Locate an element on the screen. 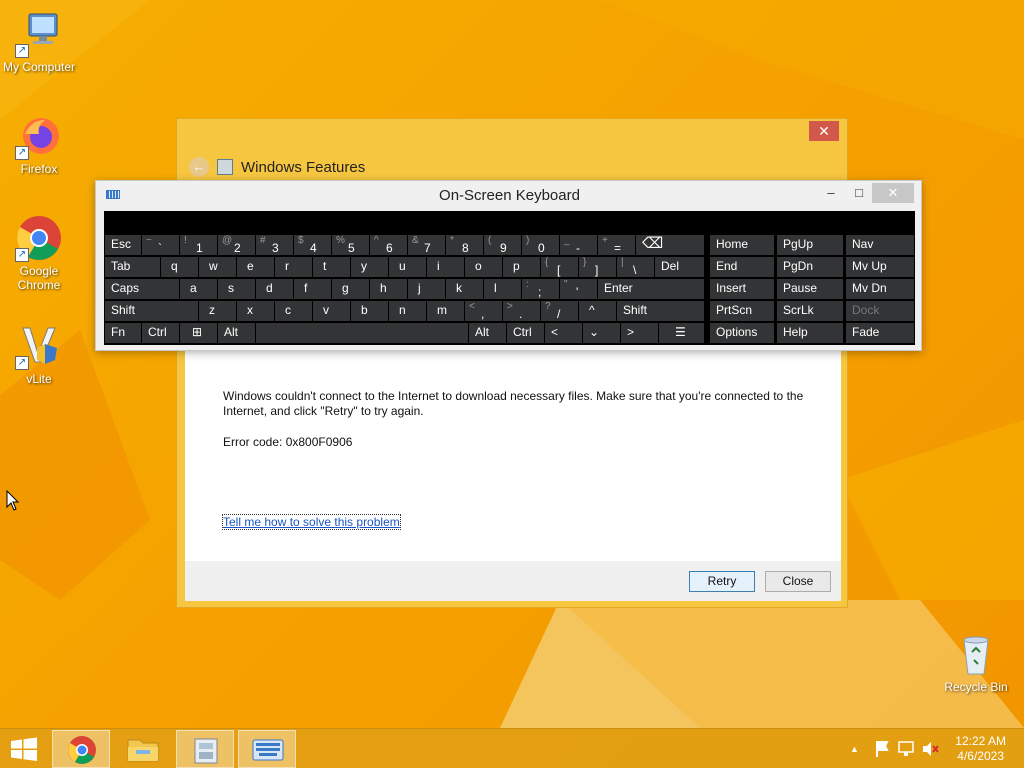 The height and width of the screenshot is (768, 1024). key-move-up: Mv Up is located at coordinates (880, 267).